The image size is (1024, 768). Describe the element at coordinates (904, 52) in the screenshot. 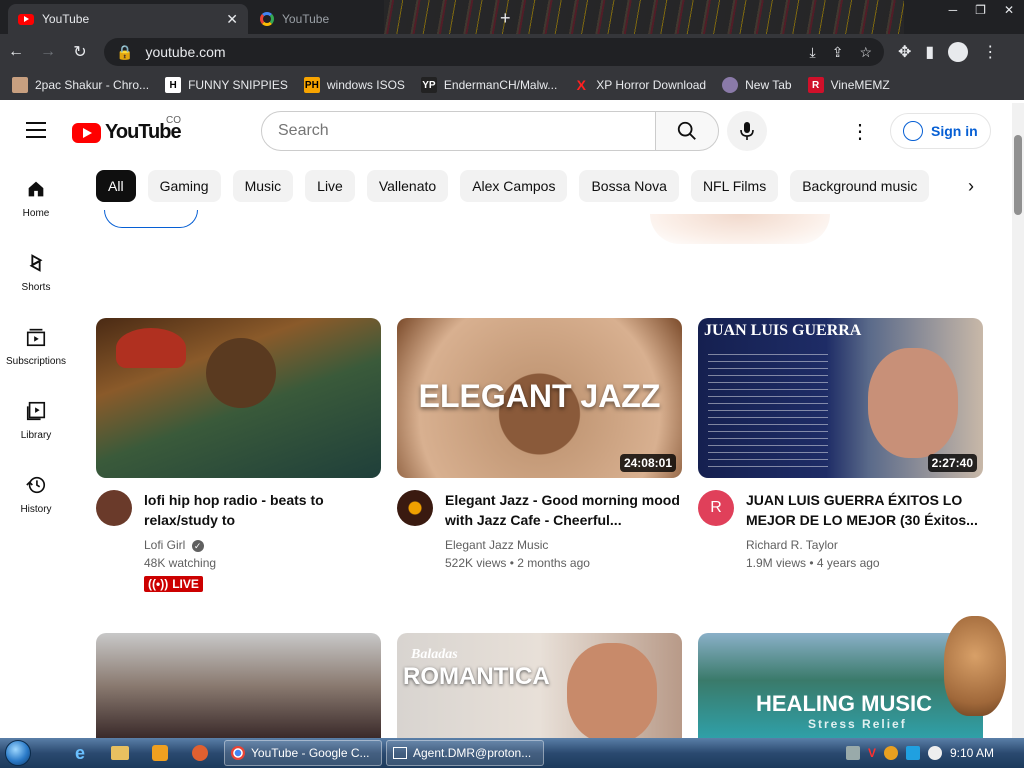

I see `extensions-puzzle-icon: ✥` at that location.